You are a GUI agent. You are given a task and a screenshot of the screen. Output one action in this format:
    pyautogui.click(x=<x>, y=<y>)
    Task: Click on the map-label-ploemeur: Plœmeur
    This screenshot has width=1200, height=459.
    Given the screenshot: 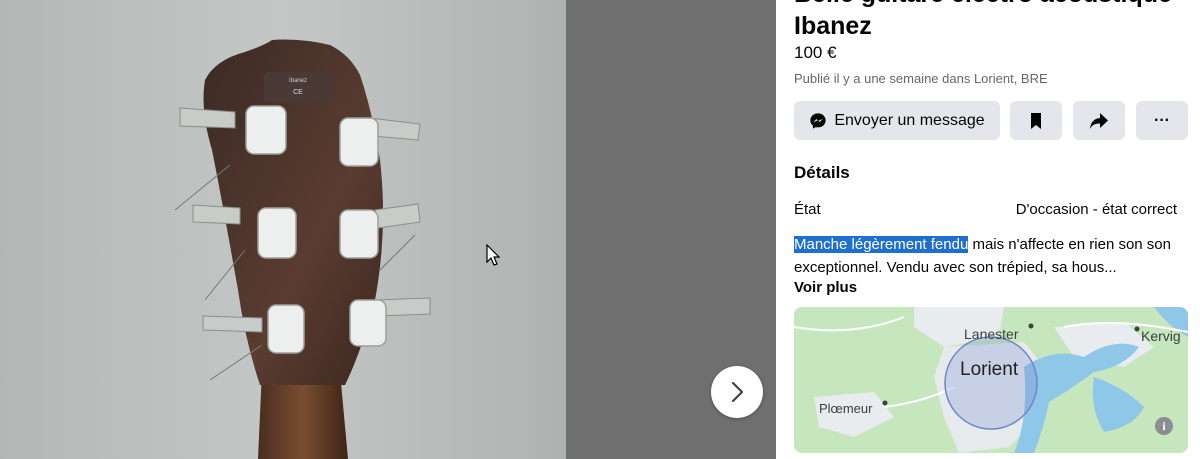 What is the action you would take?
    pyautogui.click(x=846, y=408)
    